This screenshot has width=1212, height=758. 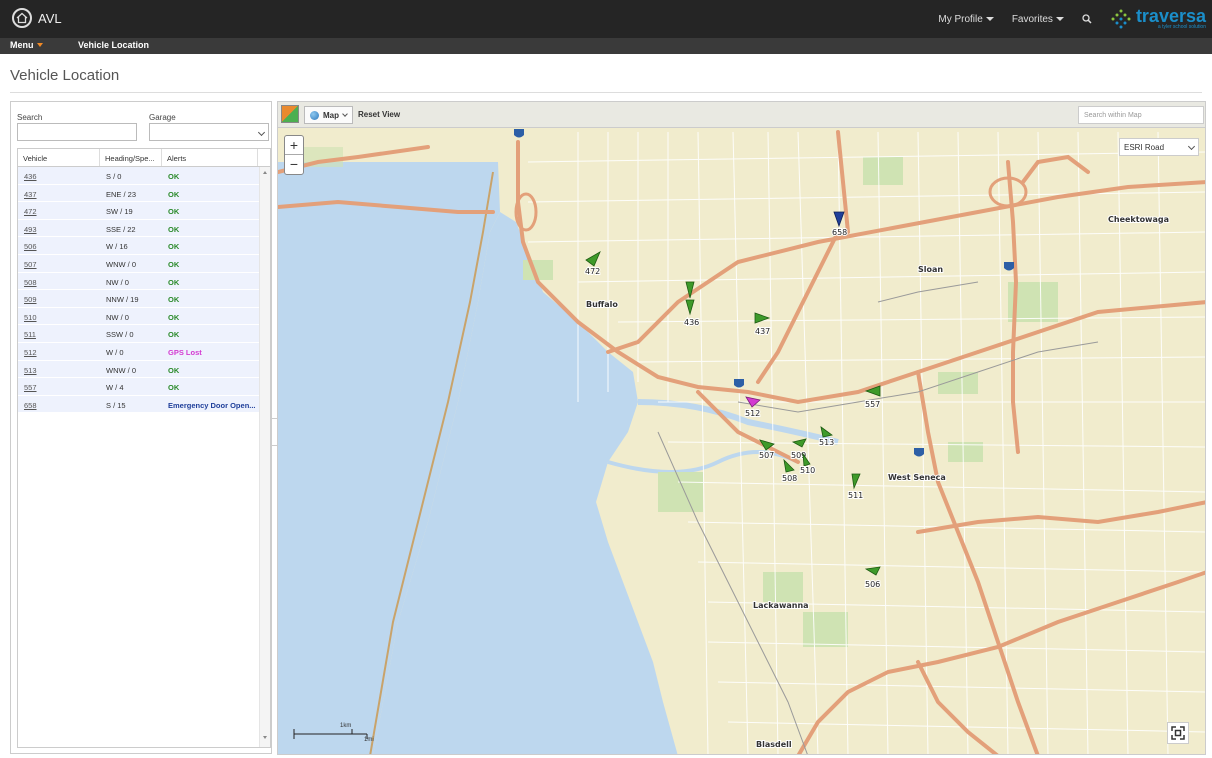 What do you see at coordinates (855, 487) in the screenshot?
I see `vehicle-marker-511: 511` at bounding box center [855, 487].